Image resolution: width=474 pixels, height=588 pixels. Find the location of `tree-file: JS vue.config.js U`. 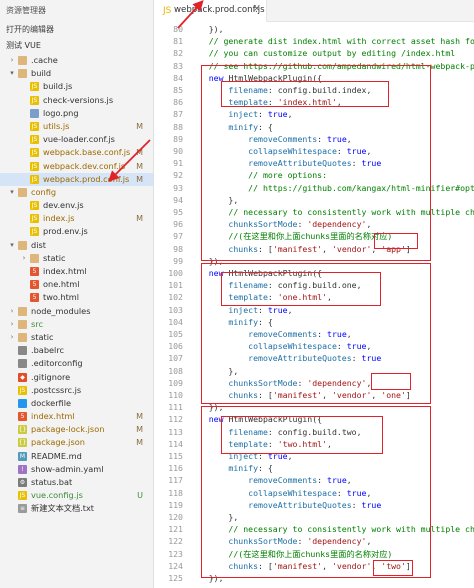

tree-file: JS vue.config.js U is located at coordinates (76, 495).